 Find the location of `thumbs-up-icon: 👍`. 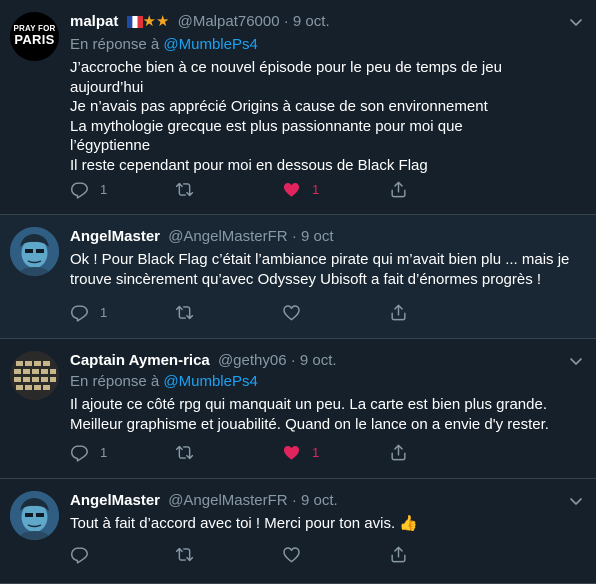

thumbs-up-icon: 👍 is located at coordinates (409, 523).